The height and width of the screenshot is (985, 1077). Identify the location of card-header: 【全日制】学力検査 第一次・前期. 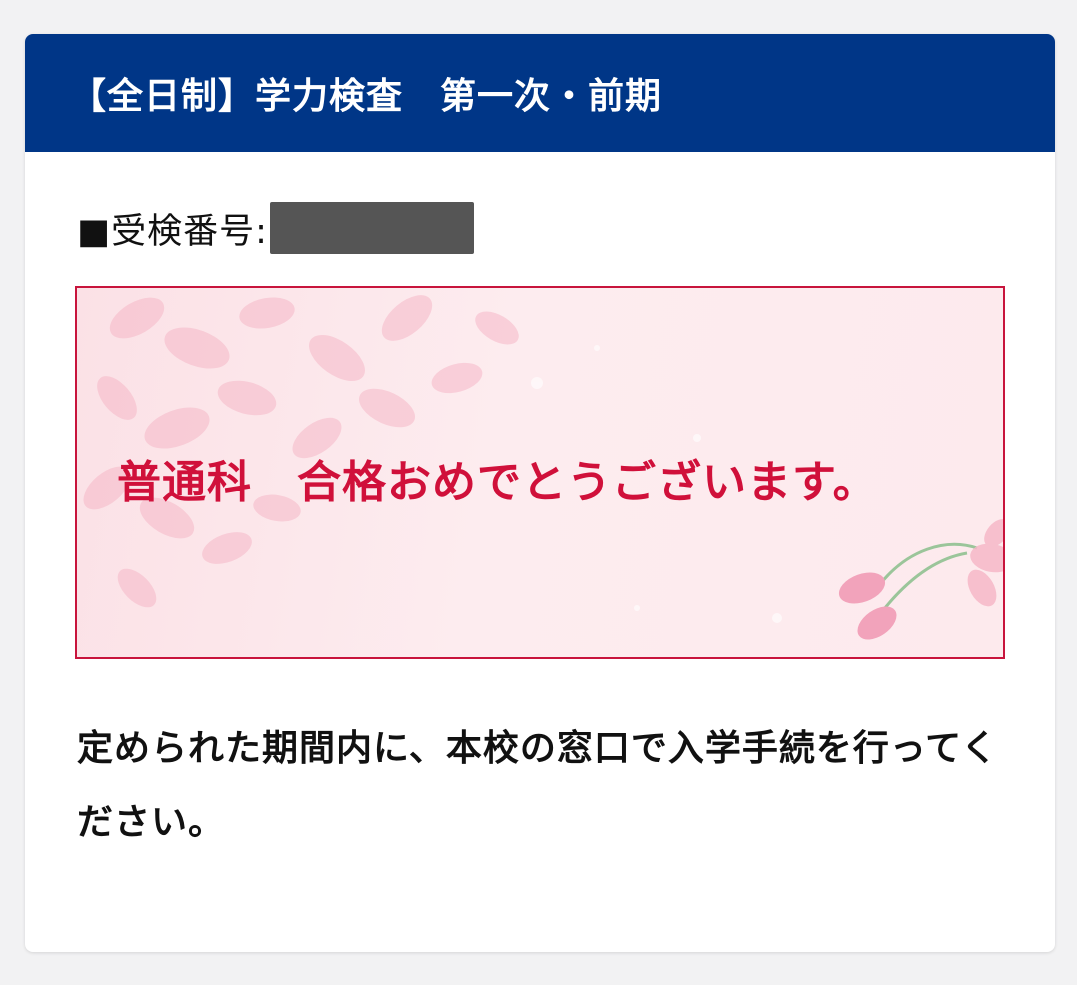
(540, 93).